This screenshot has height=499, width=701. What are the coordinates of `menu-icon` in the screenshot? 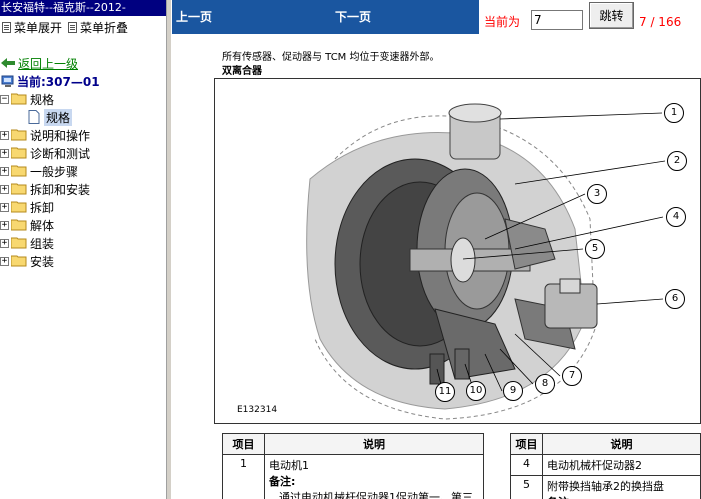 It's located at (73, 27).